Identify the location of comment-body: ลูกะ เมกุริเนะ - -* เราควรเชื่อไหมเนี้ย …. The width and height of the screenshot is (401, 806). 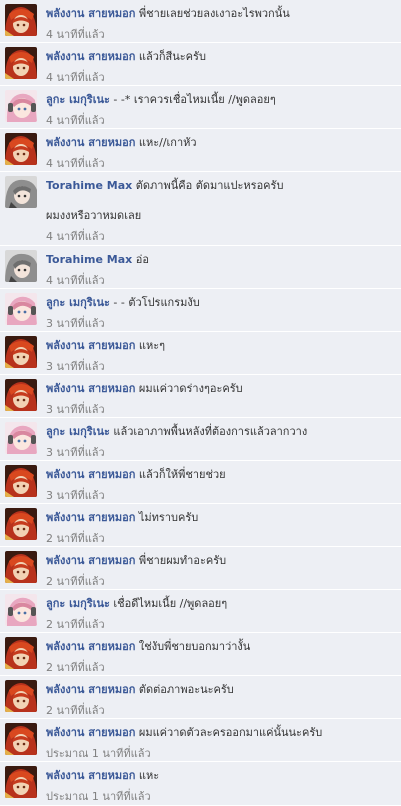
(221, 109).